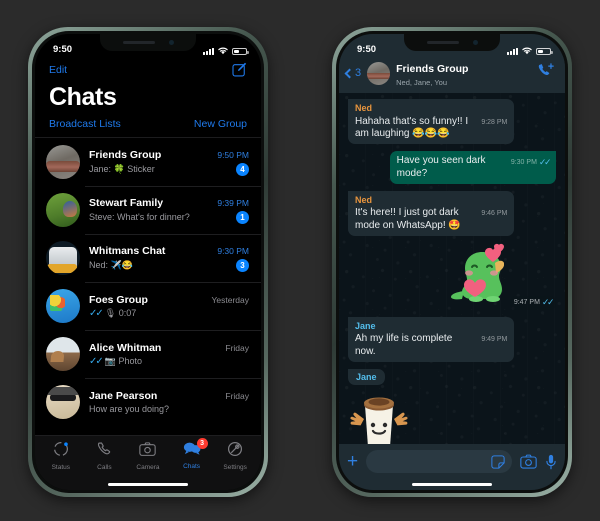 The width and height of the screenshot is (600, 521). I want to click on wifi-icon, so click(223, 51).